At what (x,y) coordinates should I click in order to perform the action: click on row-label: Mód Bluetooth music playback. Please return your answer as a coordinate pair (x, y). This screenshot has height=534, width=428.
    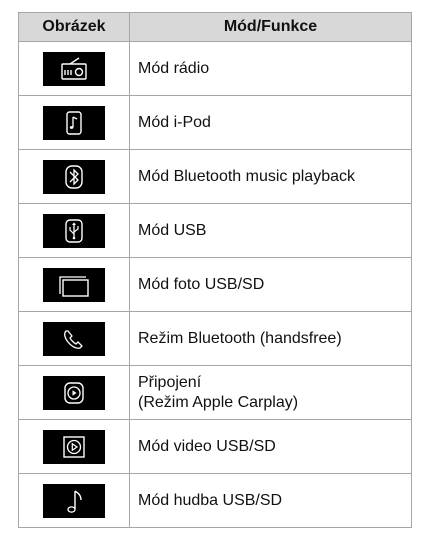
    Looking at the image, I should click on (270, 176).